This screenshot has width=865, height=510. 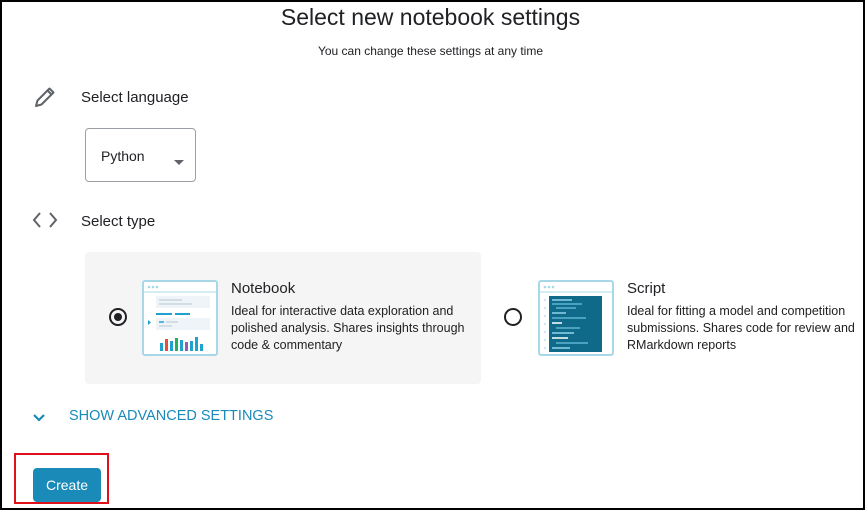 What do you see at coordinates (179, 162) in the screenshot?
I see `caret-down-icon` at bounding box center [179, 162].